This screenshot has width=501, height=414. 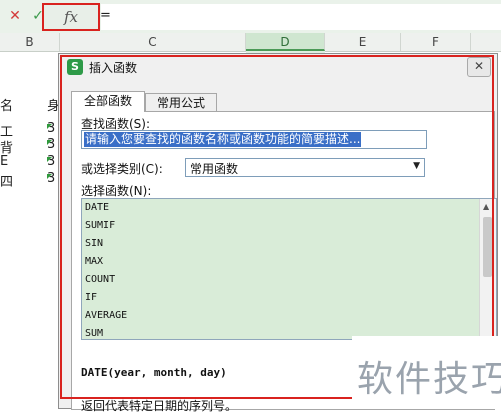 I want to click on function-item: SIN, so click(x=289, y=244).